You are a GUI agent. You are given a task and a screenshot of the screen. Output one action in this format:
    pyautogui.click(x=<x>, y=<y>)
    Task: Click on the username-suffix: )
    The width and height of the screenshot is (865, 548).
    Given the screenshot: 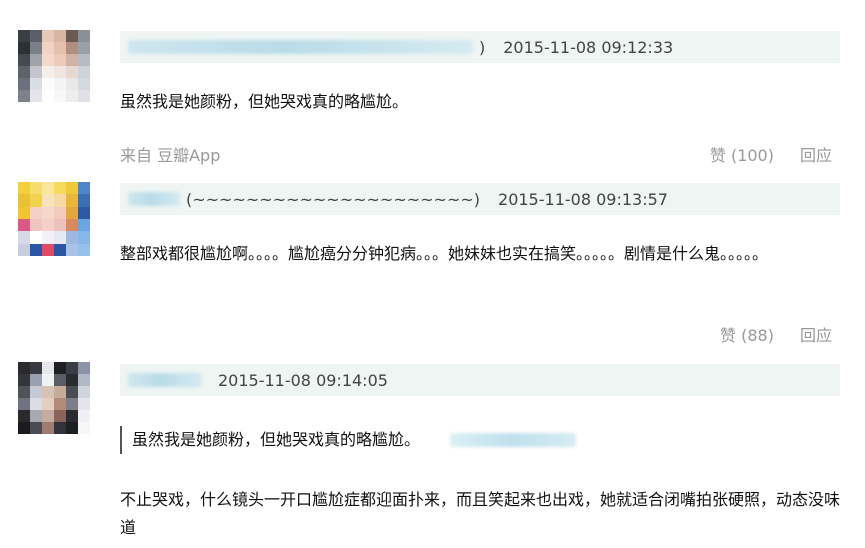 What is the action you would take?
    pyautogui.click(x=482, y=47)
    